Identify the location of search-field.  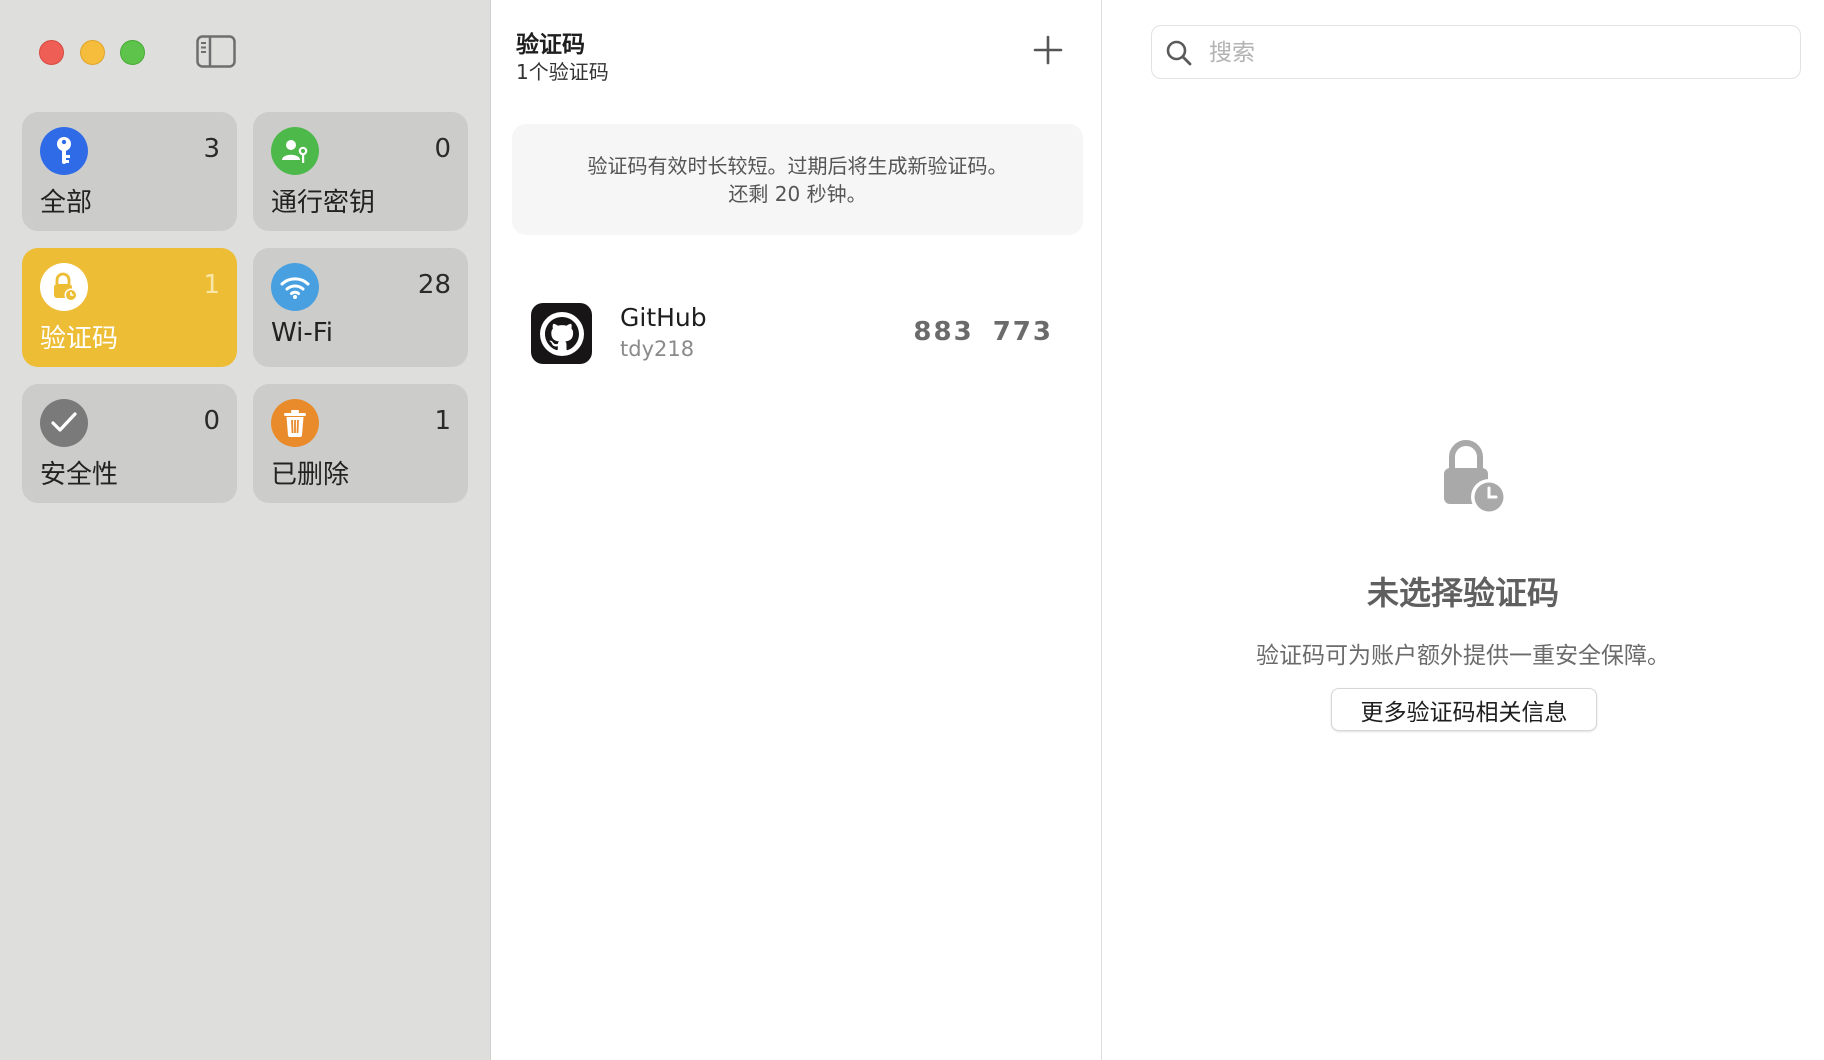
(1476, 52).